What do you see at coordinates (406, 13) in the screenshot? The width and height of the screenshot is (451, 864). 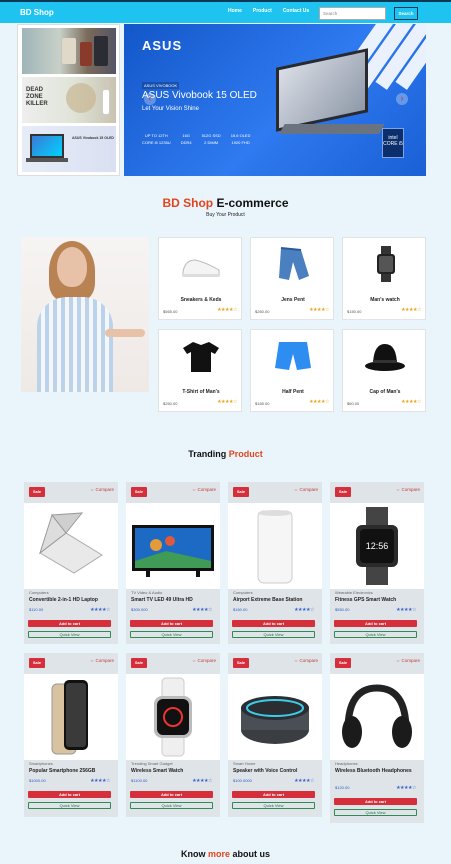 I see `search-button: Search` at bounding box center [406, 13].